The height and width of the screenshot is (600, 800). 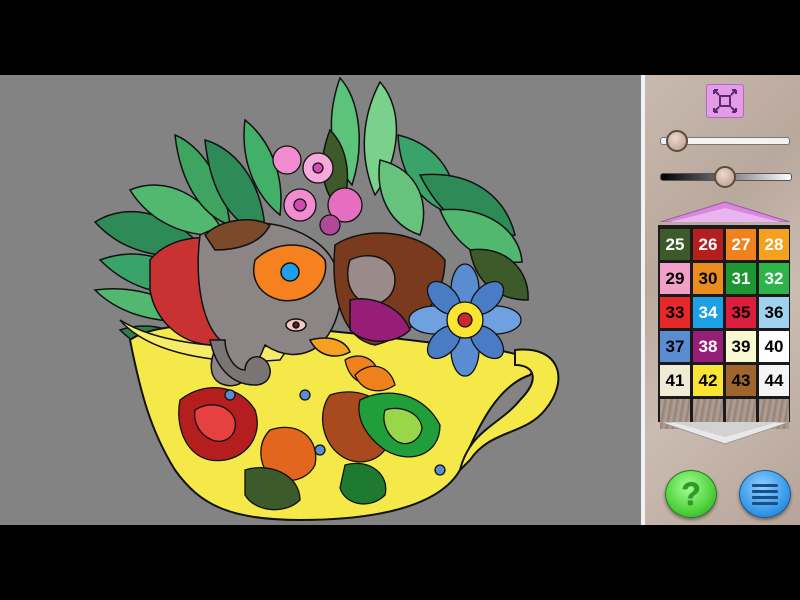 I want to click on color-swatch-27: 27, so click(x=741, y=244).